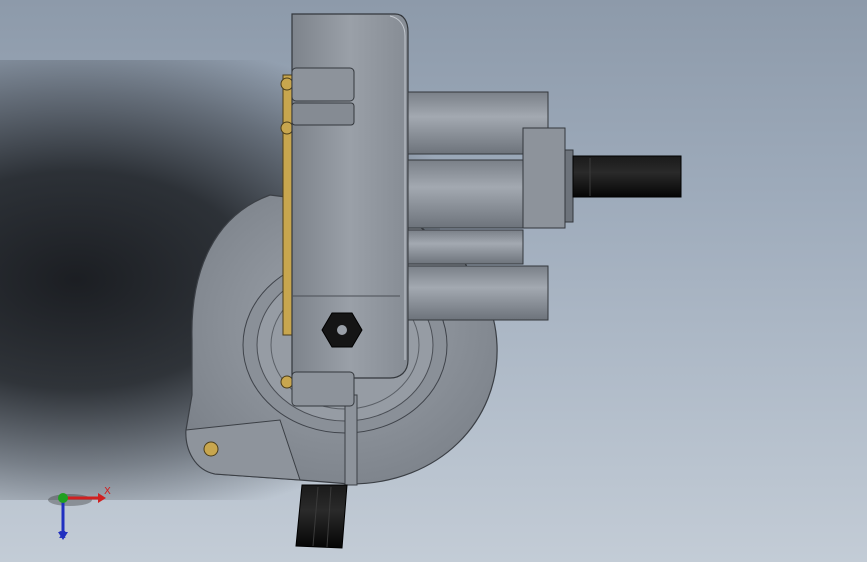 This screenshot has height=562, width=867. I want to click on z-axis-label: Z, so click(62, 535).